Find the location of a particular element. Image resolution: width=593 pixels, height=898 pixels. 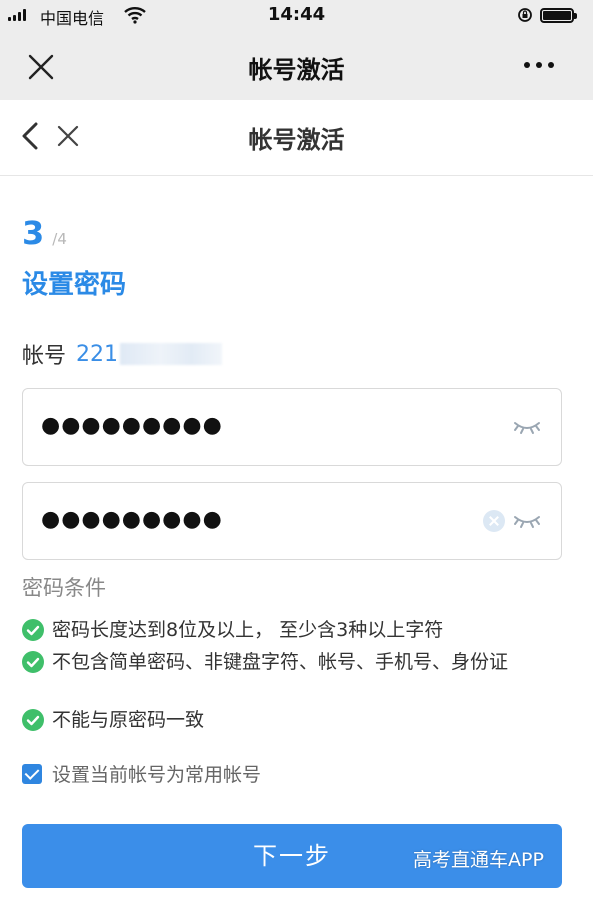

condition-item: 密码长度达到8位及以上， 至少含3种以上字符 is located at coordinates (292, 630).